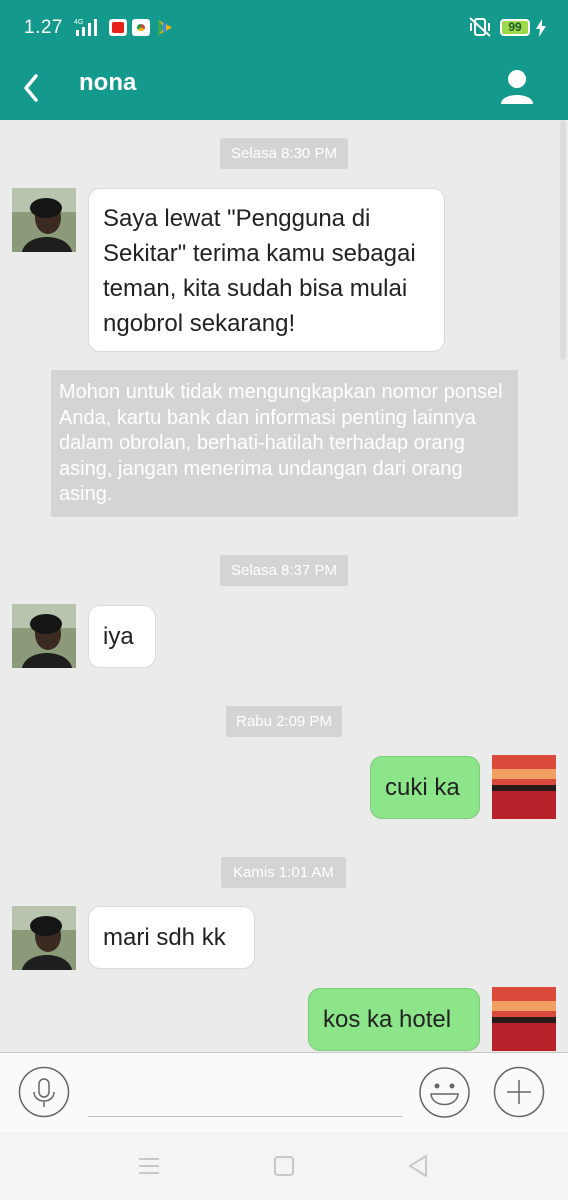 The width and height of the screenshot is (568, 1200). I want to click on input-bar, so click(284, 1092).